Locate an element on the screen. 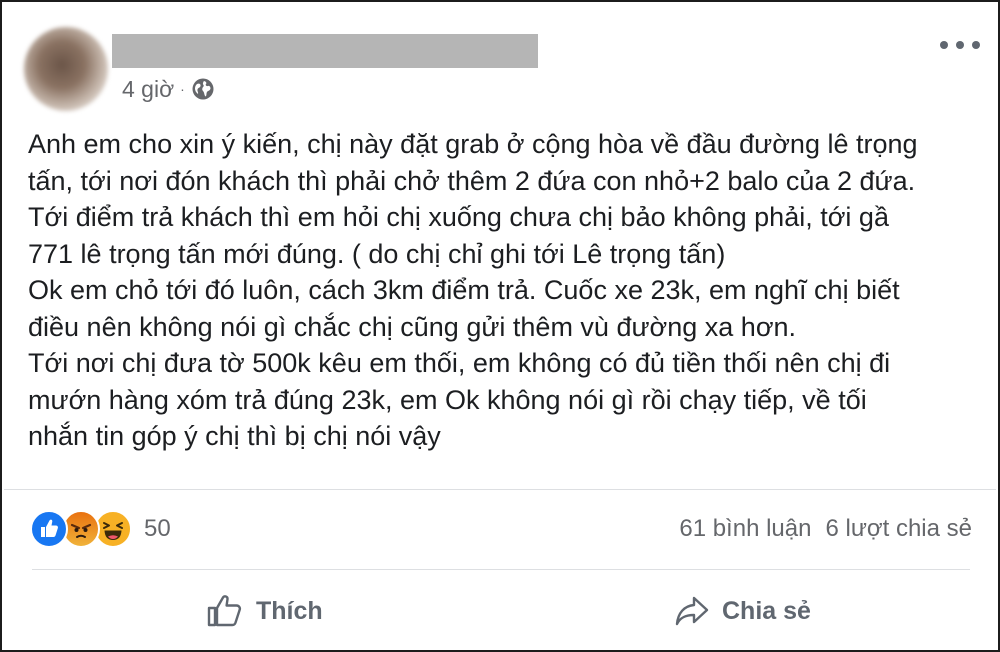 The image size is (1000, 652). reactions-summary: 50 is located at coordinates (100, 529).